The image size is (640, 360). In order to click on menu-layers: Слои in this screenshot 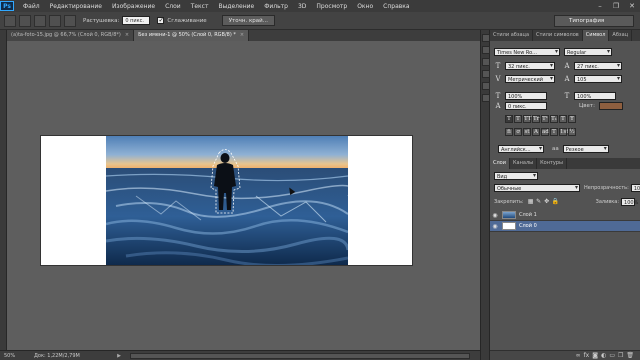, I will do `click(173, 6)`.